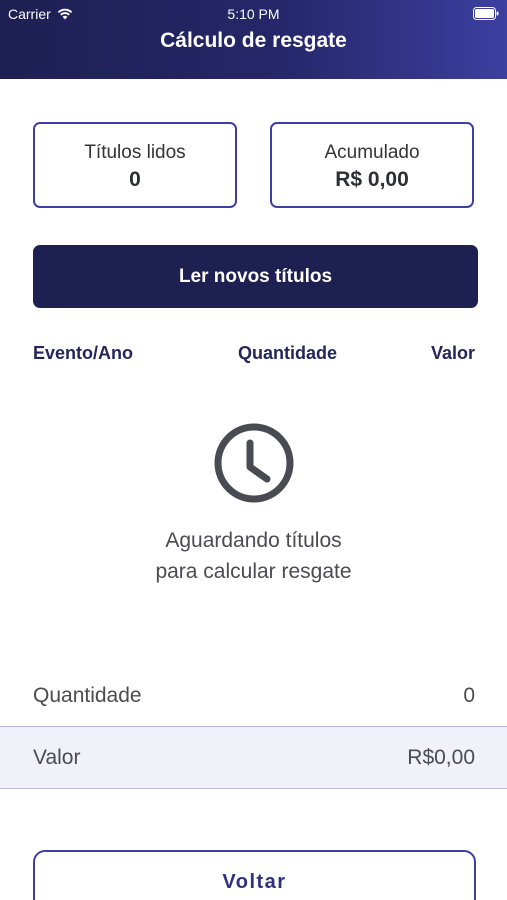 The image size is (507, 900). What do you see at coordinates (253, 757) in the screenshot?
I see `summary-value-row: Valor R$0,00` at bounding box center [253, 757].